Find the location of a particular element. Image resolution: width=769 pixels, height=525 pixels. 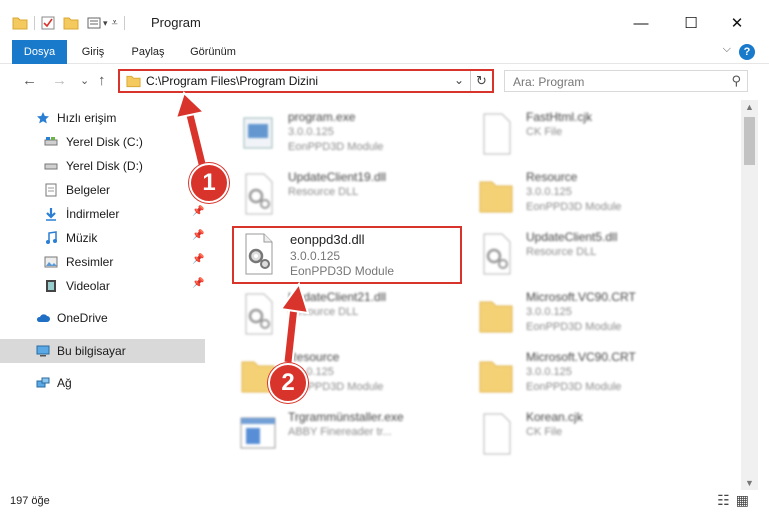

file-tile: UpdateClient21.dll Resource DLL is located at coordinates (347, 315).